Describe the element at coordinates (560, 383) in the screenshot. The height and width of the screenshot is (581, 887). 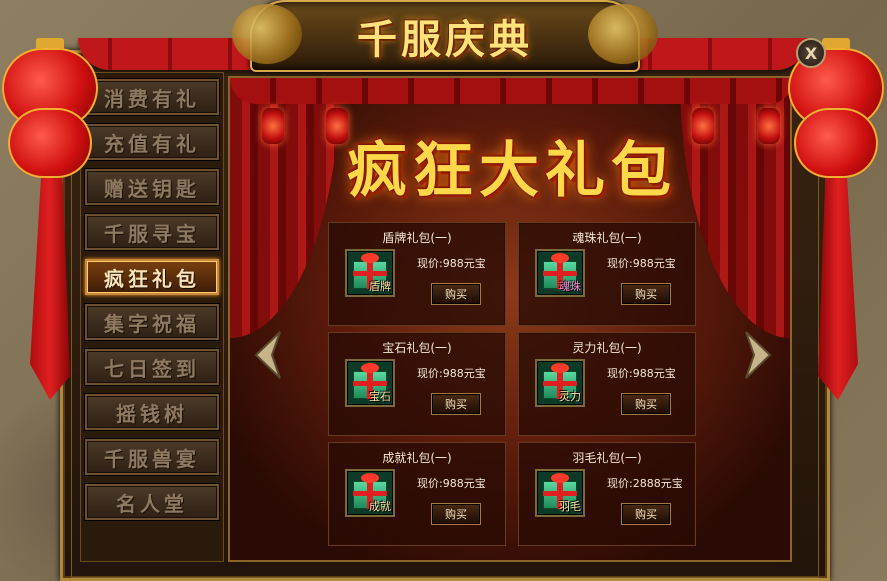
I see `gift-box-icon: 灵力` at that location.